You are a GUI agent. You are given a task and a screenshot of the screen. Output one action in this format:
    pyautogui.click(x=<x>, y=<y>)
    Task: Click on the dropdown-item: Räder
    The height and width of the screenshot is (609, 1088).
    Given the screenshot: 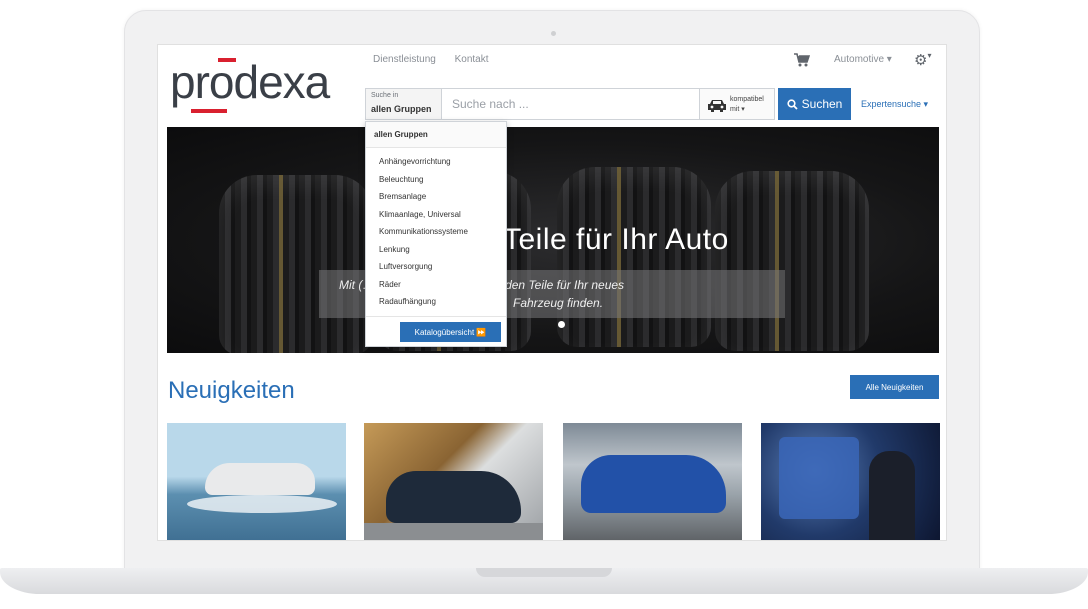 What is the action you would take?
    pyautogui.click(x=442, y=285)
    